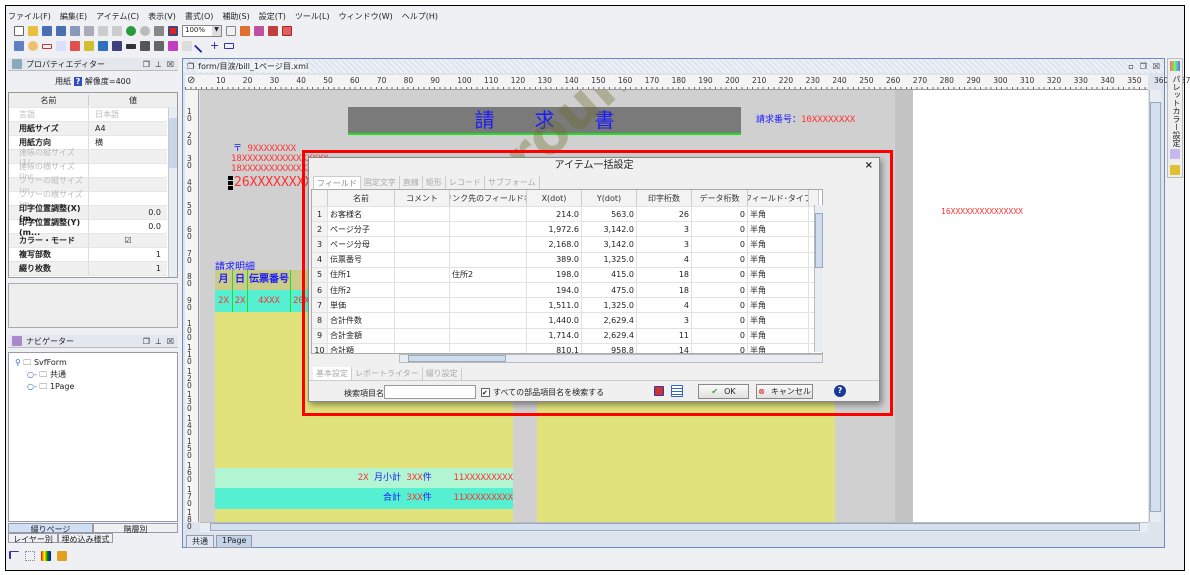 Image resolution: width=1190 pixels, height=575 pixels. I want to click on grid-cell: 3, so click(664, 229).